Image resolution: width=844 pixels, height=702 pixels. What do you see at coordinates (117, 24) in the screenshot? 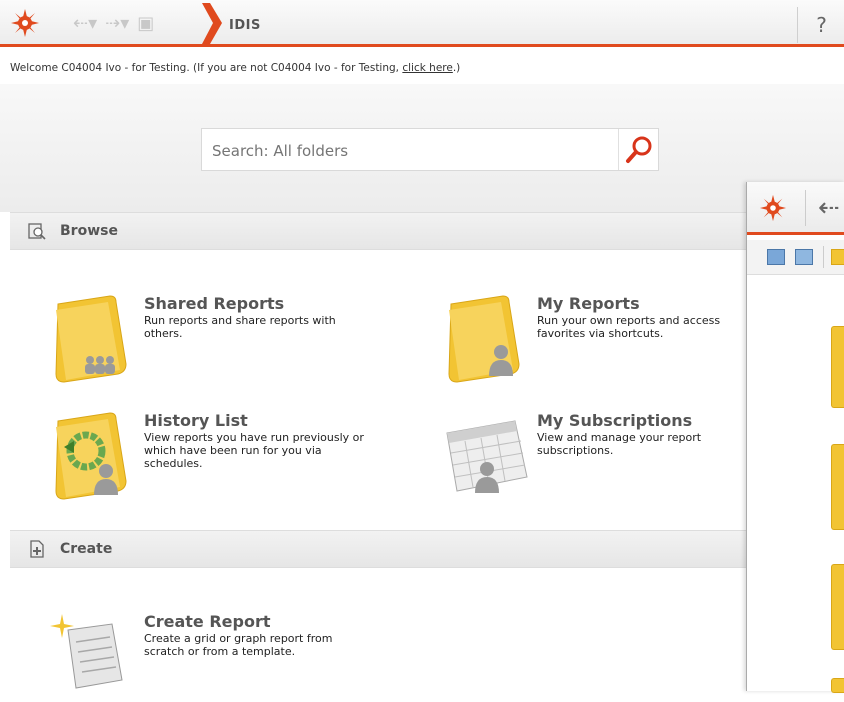
I see `forward-arrow-icon: ⇢▾` at bounding box center [117, 24].